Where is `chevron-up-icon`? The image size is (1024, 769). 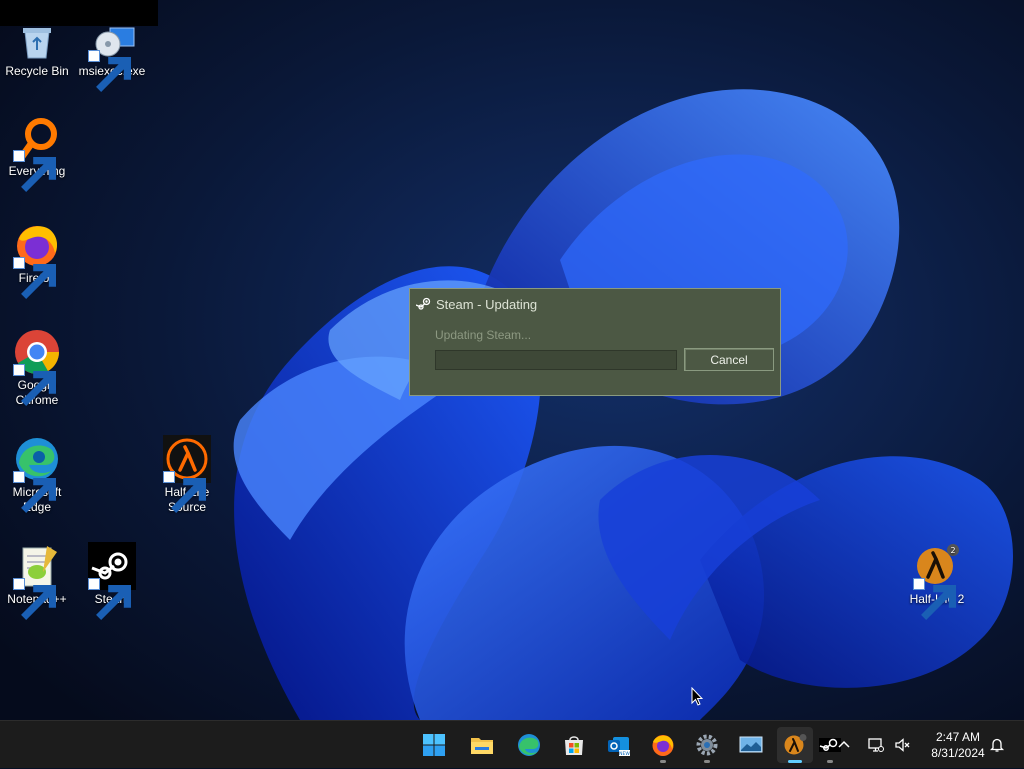
chevron-up-icon is located at coordinates (844, 744).